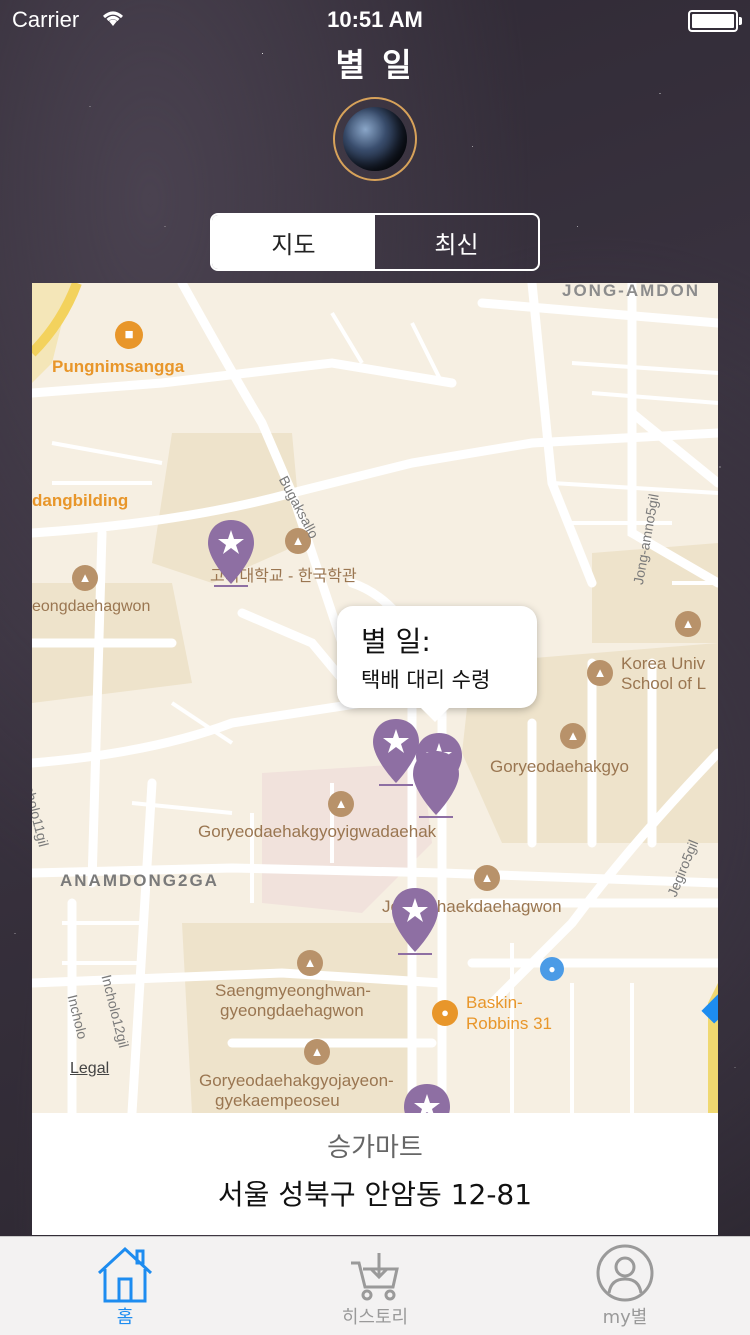 The height and width of the screenshot is (1335, 750). Describe the element at coordinates (375, 65) in the screenshot. I see `app-title: 별 일` at that location.